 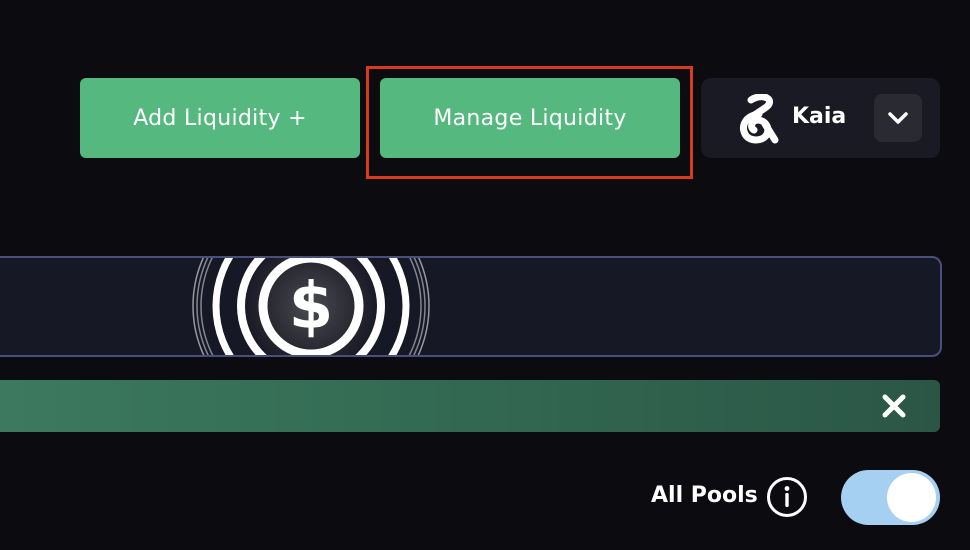 What do you see at coordinates (898, 118) in the screenshot?
I see `chevron-down-icon` at bounding box center [898, 118].